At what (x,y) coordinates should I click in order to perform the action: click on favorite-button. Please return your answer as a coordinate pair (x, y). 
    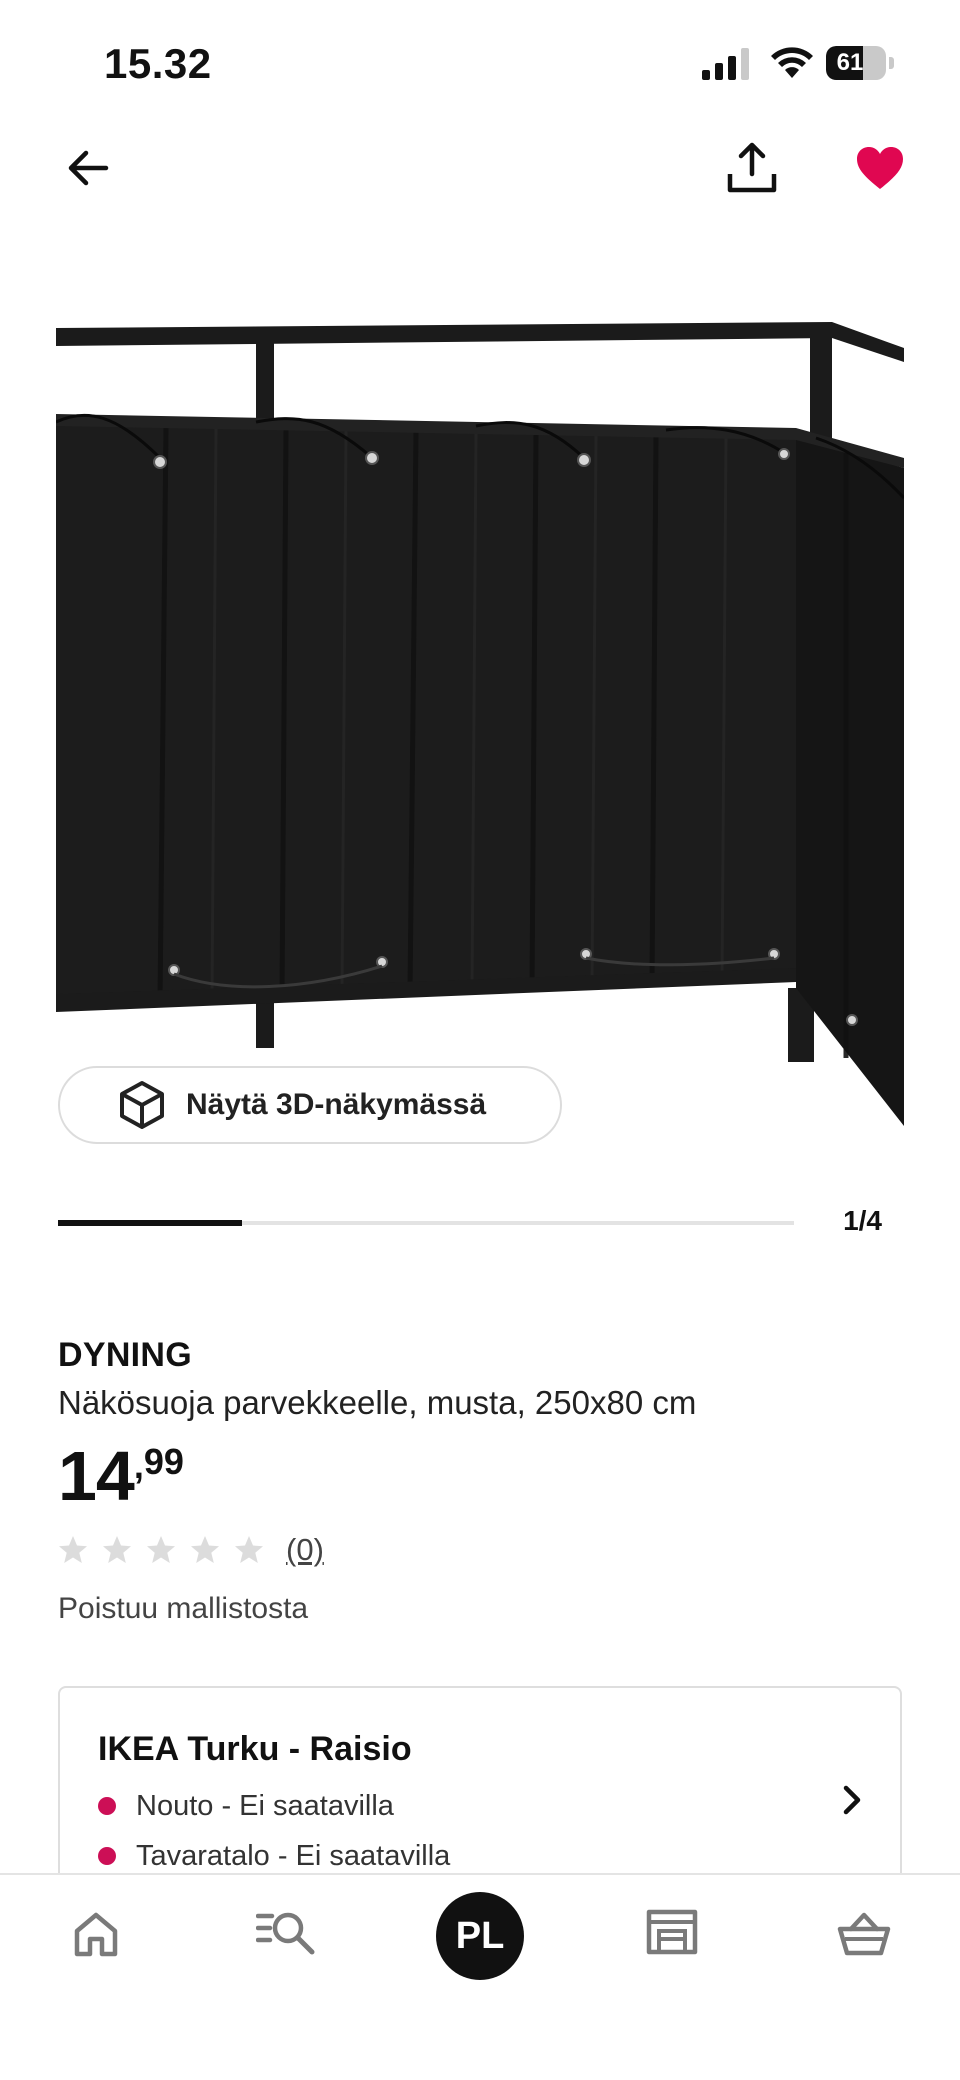
    Looking at the image, I should click on (880, 168).